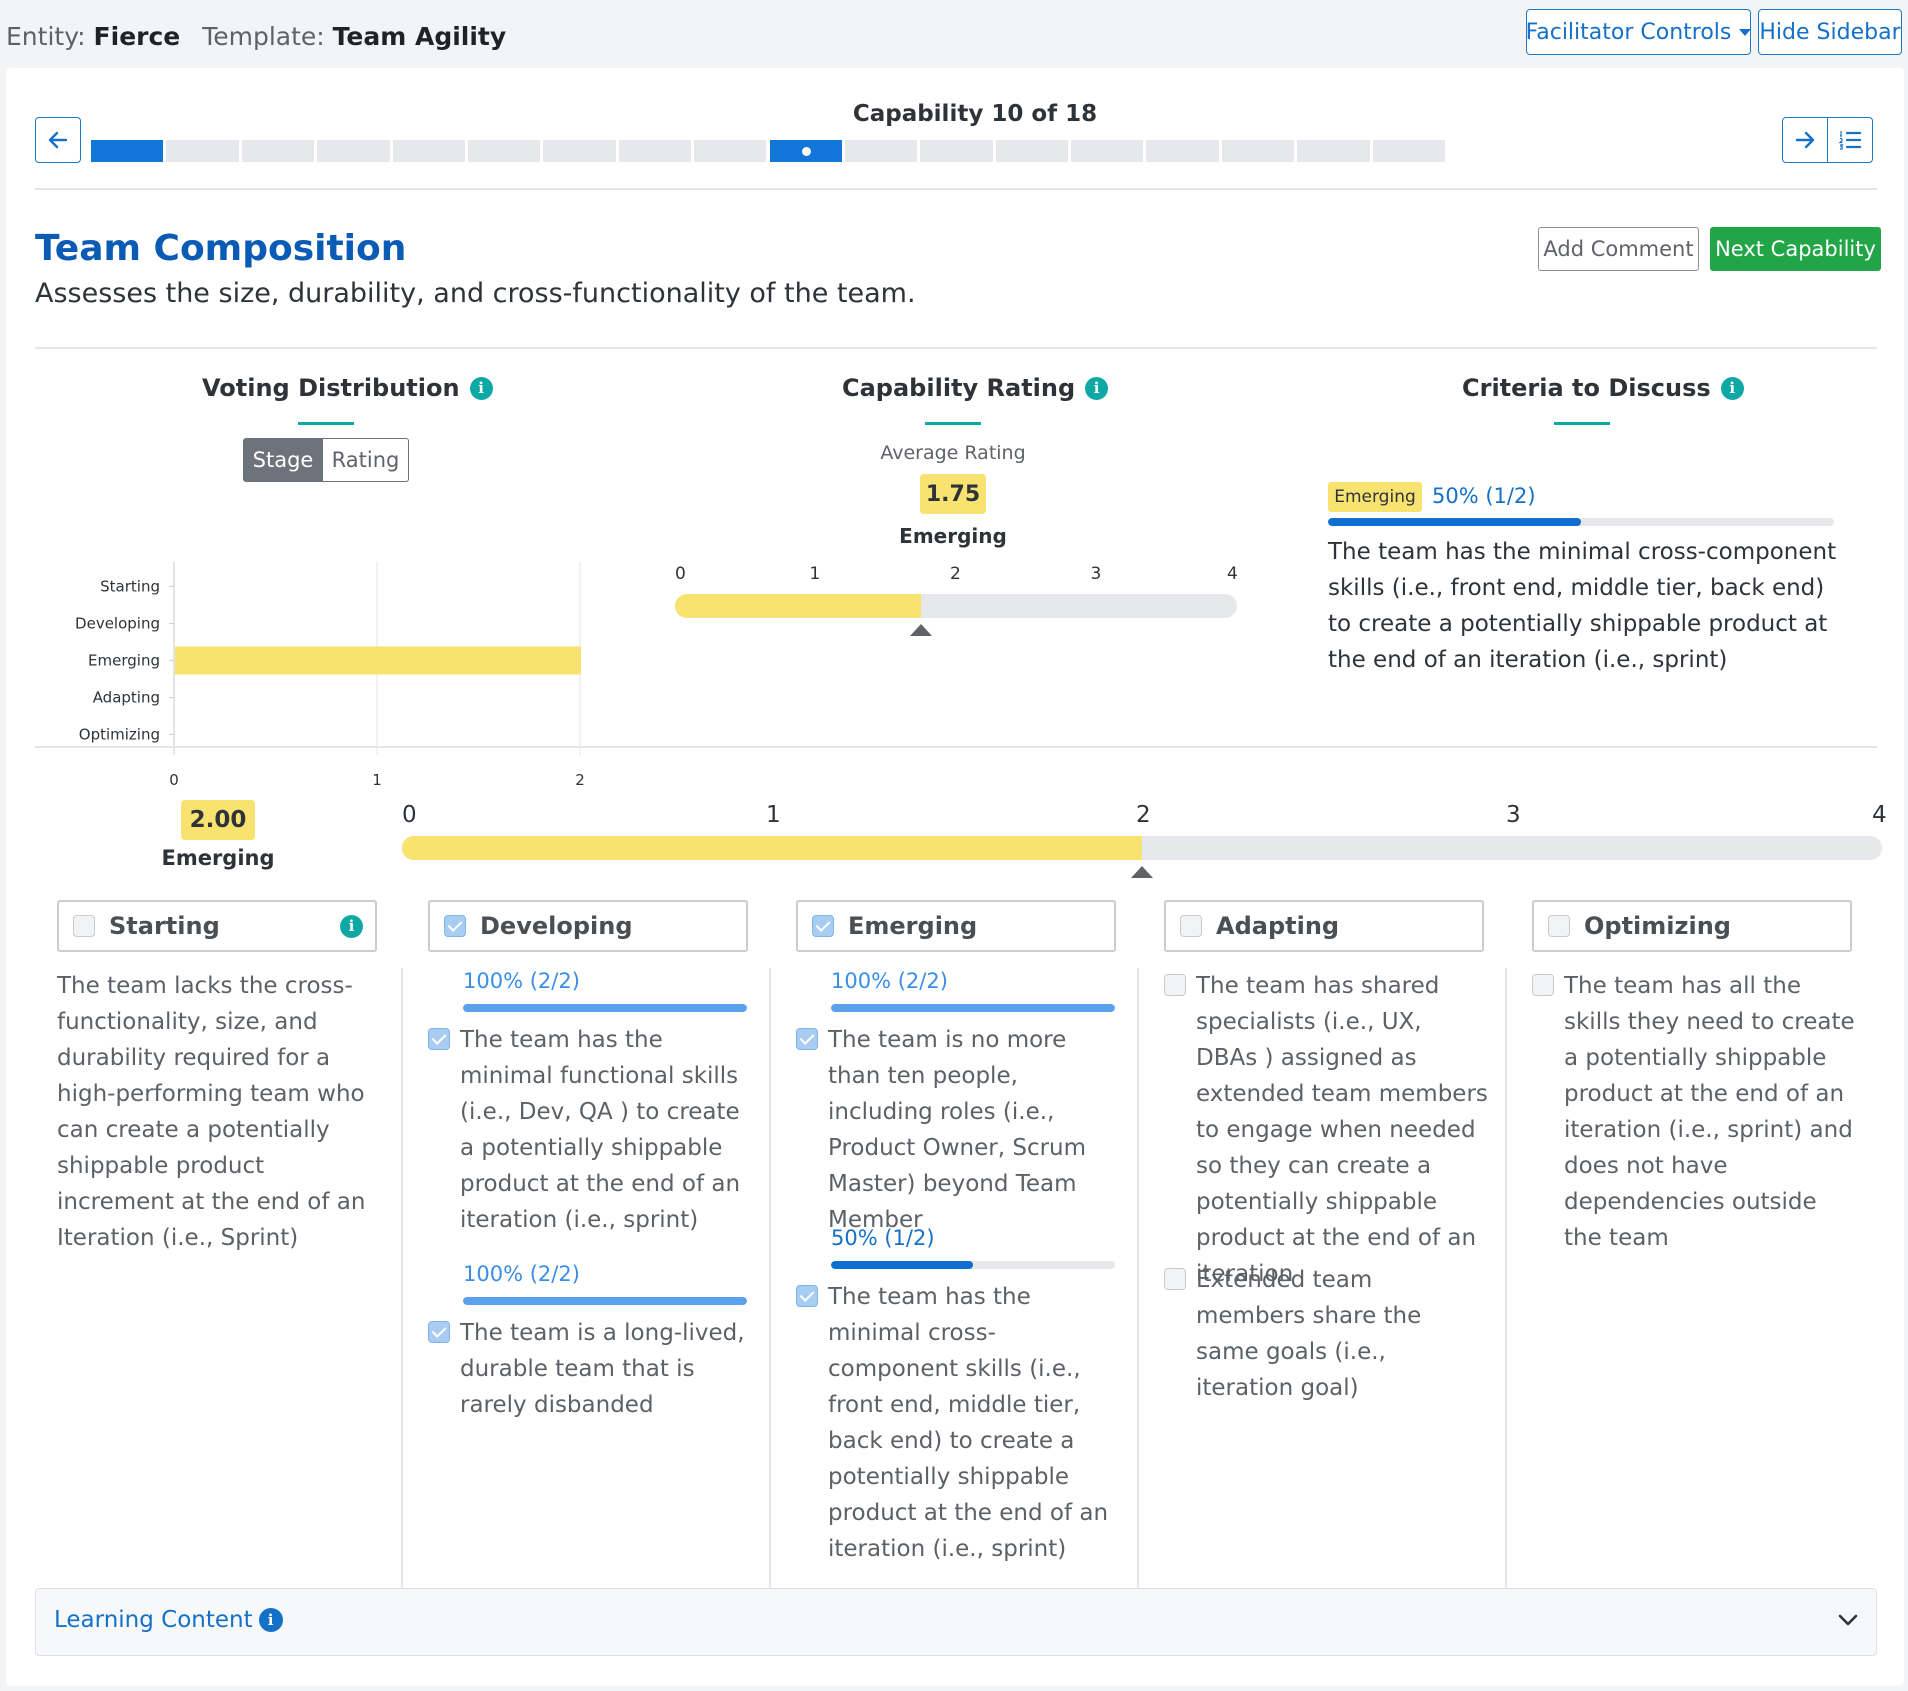 This screenshot has width=1908, height=1691. Describe the element at coordinates (975, 114) in the screenshot. I see `capability-progress-label: Capability 10 of 18` at that location.